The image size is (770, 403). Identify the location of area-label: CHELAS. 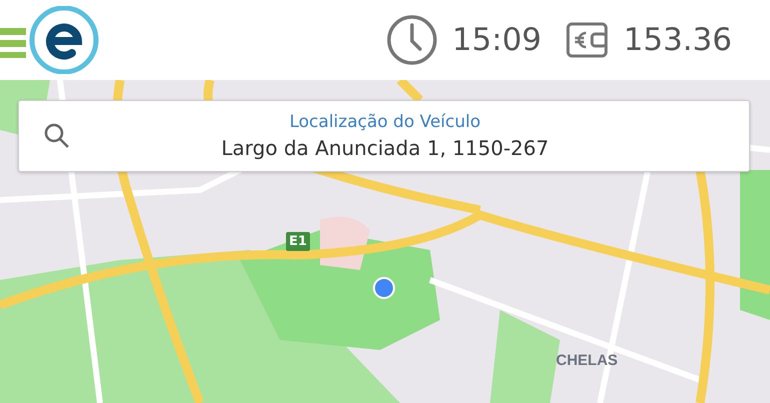
(587, 360).